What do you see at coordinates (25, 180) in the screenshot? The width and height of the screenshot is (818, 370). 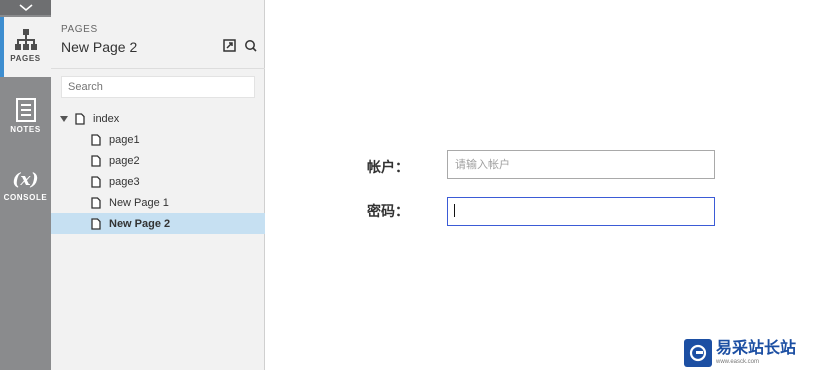 I see `variable-icon: (x)` at bounding box center [25, 180].